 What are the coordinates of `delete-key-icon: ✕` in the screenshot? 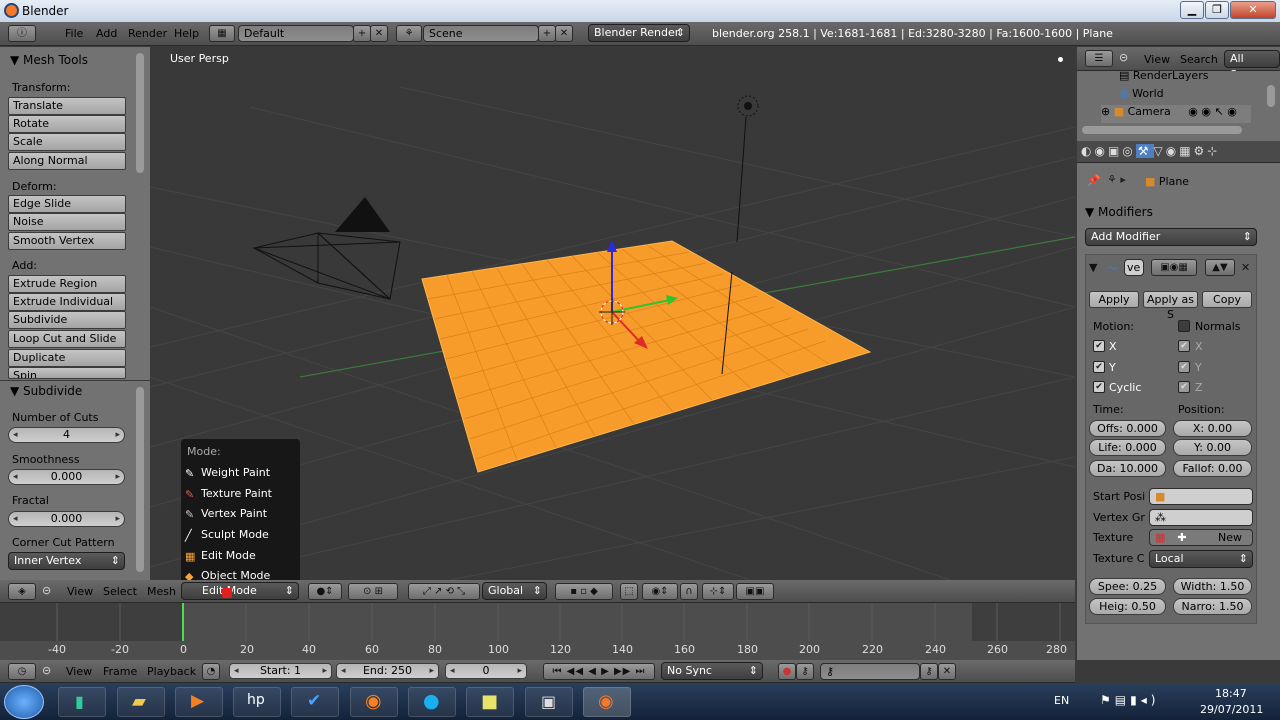 It's located at (947, 671).